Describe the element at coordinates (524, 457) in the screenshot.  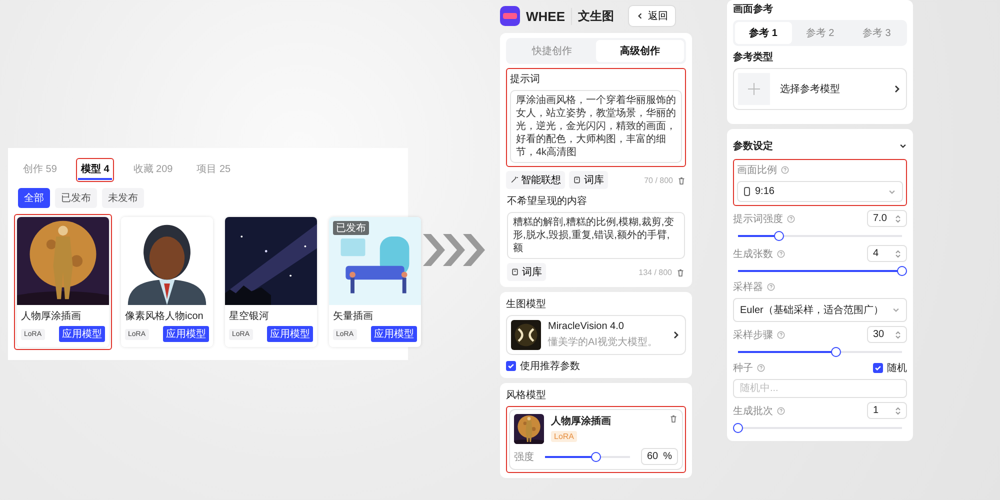
I see `strength-label: 强度` at that location.